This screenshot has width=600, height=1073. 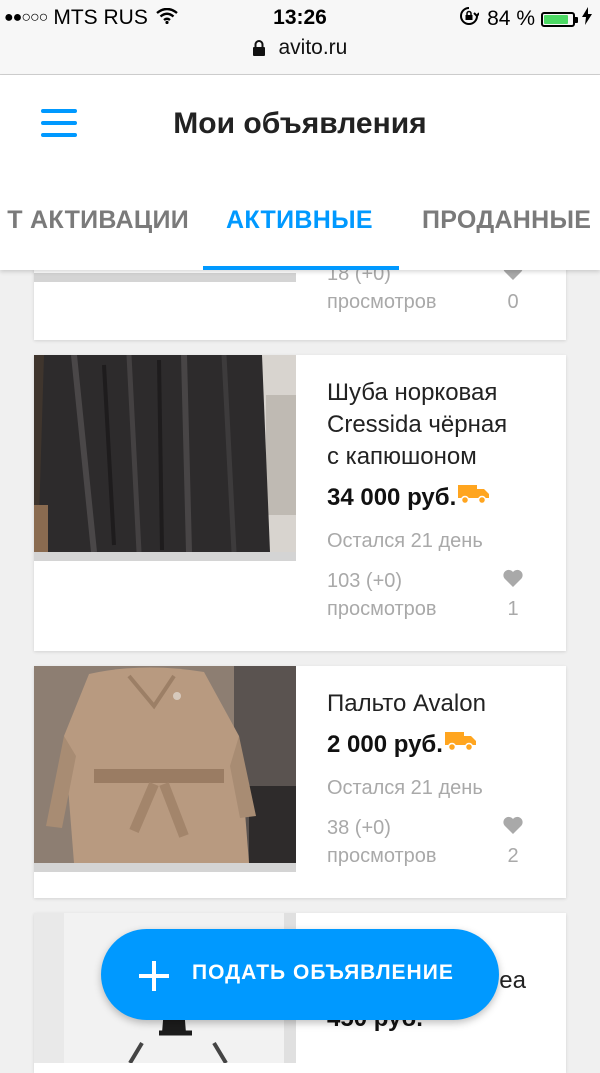 What do you see at coordinates (323, 972) in the screenshot?
I see `add-listing-label: ПОДАТЬ ОБЪЯВЛЕНИЕ` at bounding box center [323, 972].